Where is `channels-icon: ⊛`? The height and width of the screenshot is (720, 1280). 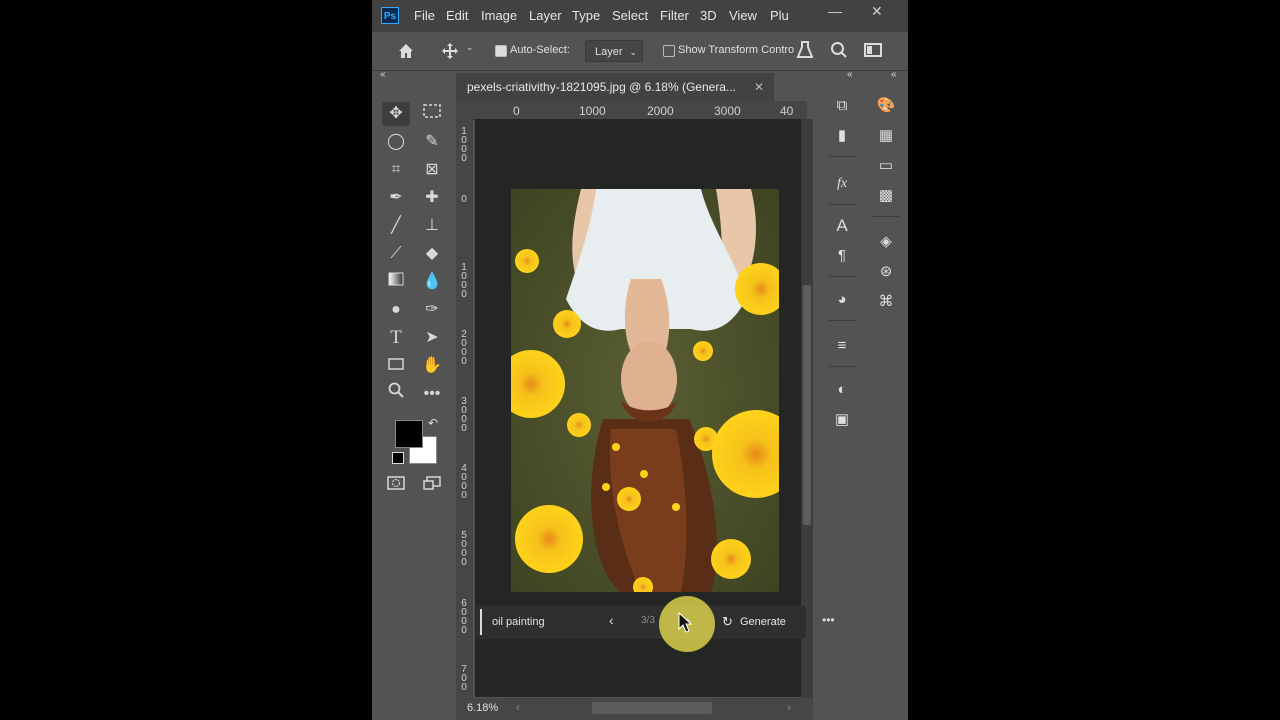
channels-icon: ⊛ is located at coordinates (886, 272).